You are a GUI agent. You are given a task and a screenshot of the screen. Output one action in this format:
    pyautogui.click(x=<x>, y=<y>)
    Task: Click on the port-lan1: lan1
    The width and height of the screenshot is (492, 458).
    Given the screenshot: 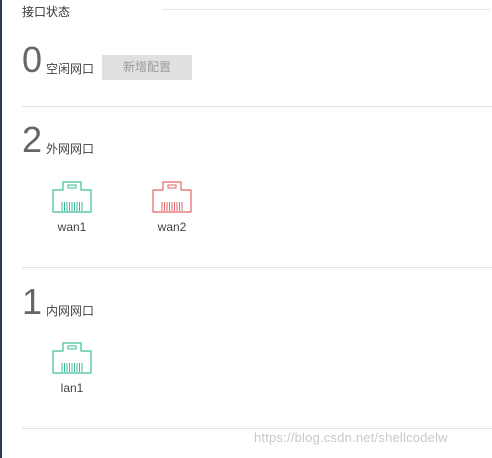 What is the action you would take?
    pyautogui.click(x=72, y=368)
    